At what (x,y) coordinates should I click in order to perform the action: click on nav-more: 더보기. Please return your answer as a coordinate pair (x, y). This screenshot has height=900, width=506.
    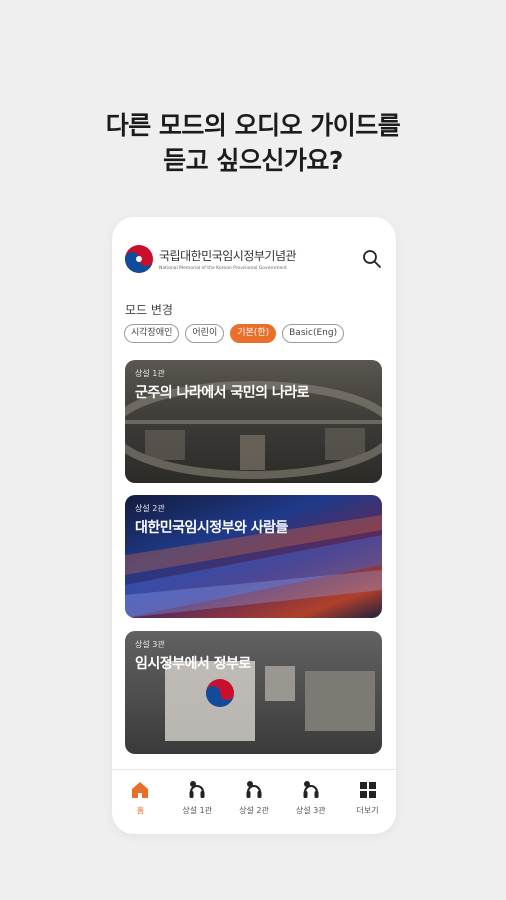
    Looking at the image, I should click on (367, 802).